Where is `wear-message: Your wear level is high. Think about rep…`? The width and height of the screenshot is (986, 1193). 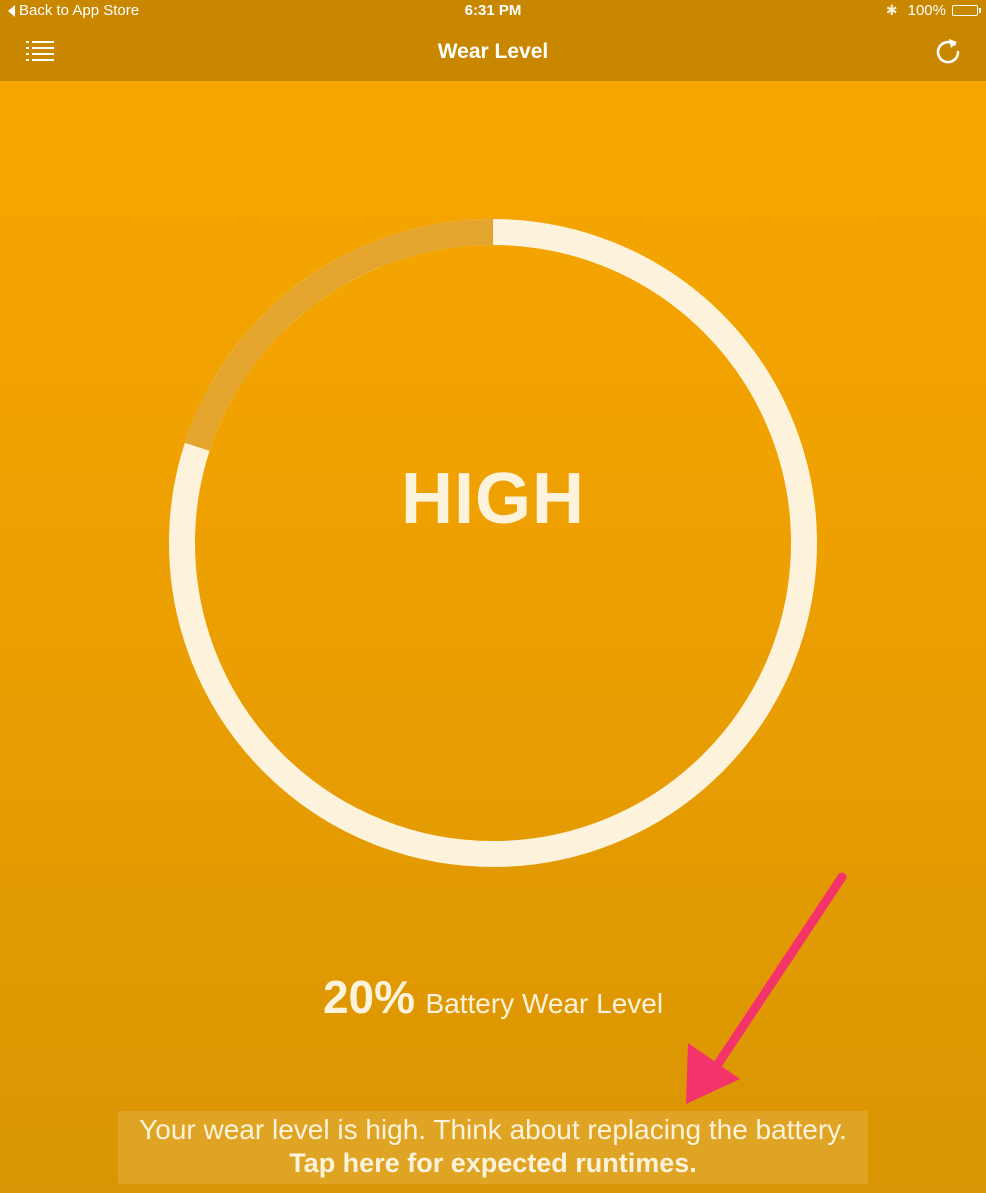 wear-message: Your wear level is high. Think about rep… is located at coordinates (493, 1129).